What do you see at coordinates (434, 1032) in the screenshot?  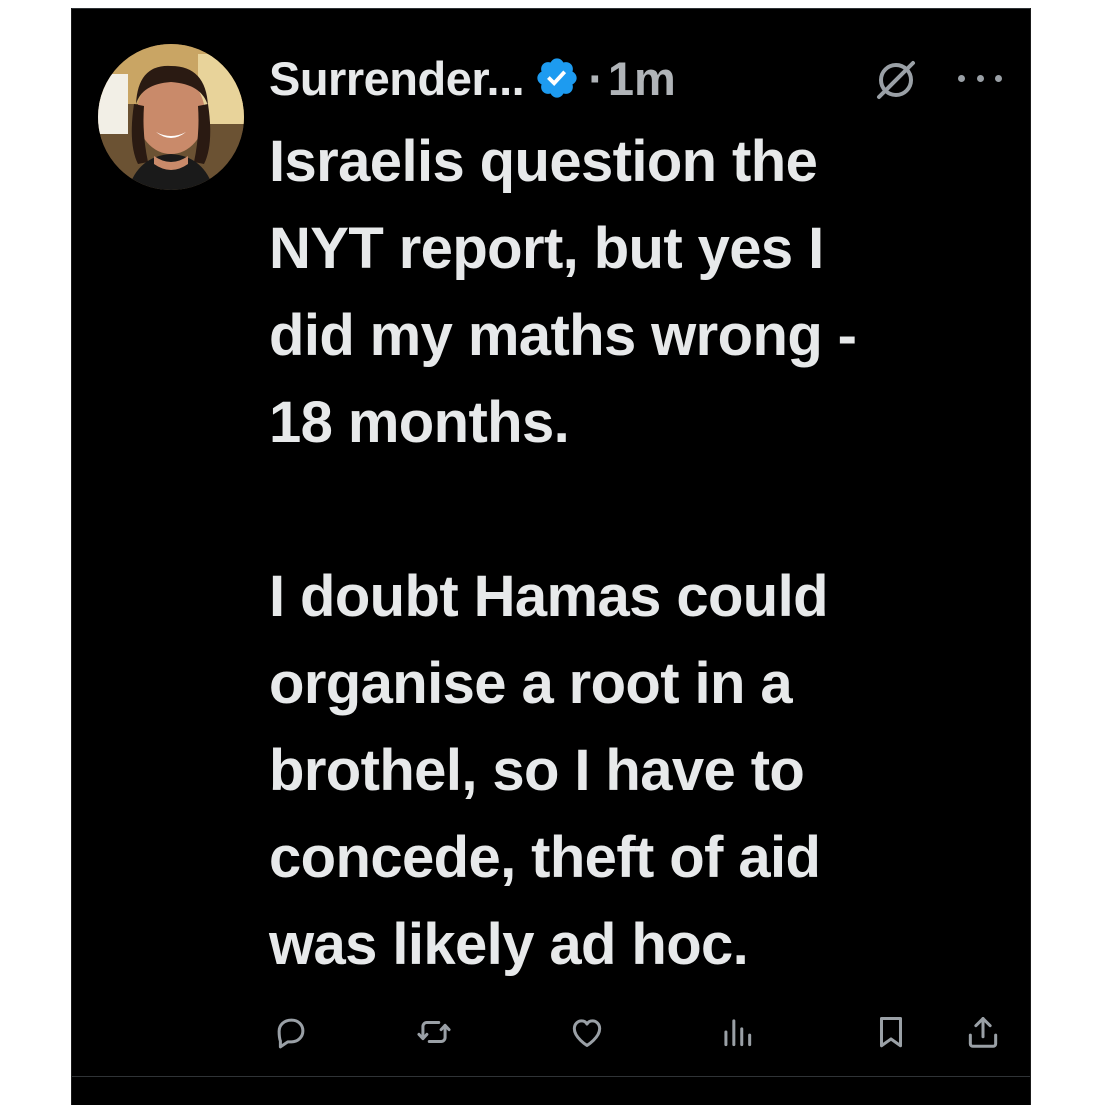 I see `repost-icon` at bounding box center [434, 1032].